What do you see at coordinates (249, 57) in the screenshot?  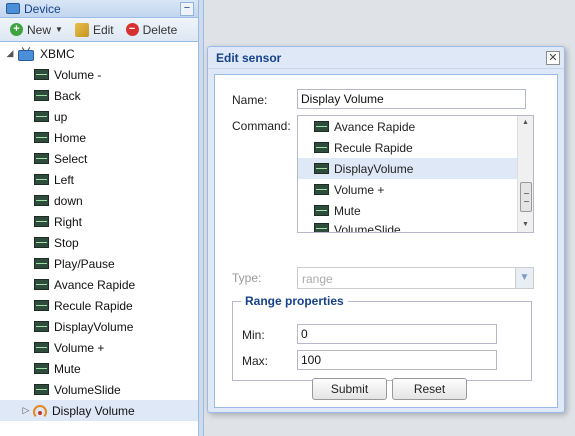 I see `dialog-title: Edit sensor` at bounding box center [249, 57].